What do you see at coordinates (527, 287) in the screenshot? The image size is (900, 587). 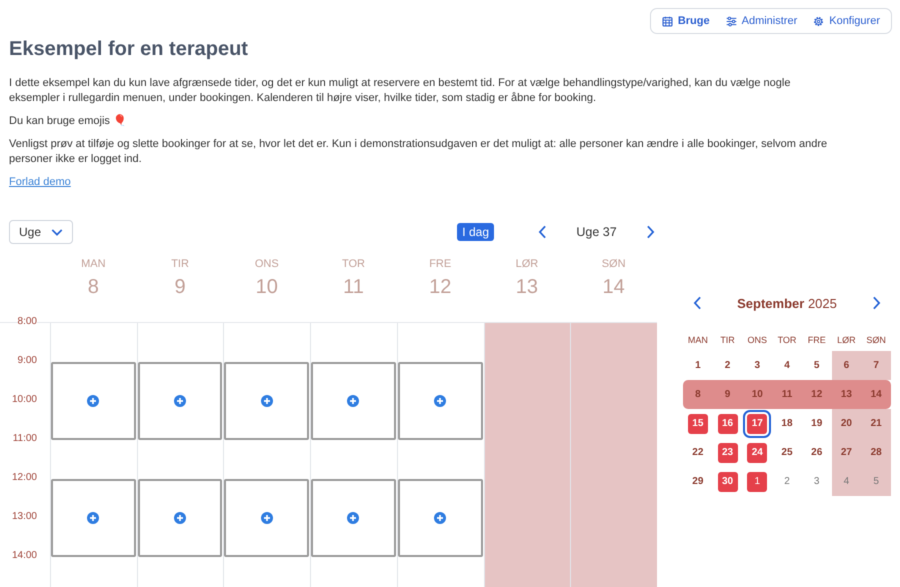 I see `day-number: 13` at bounding box center [527, 287].